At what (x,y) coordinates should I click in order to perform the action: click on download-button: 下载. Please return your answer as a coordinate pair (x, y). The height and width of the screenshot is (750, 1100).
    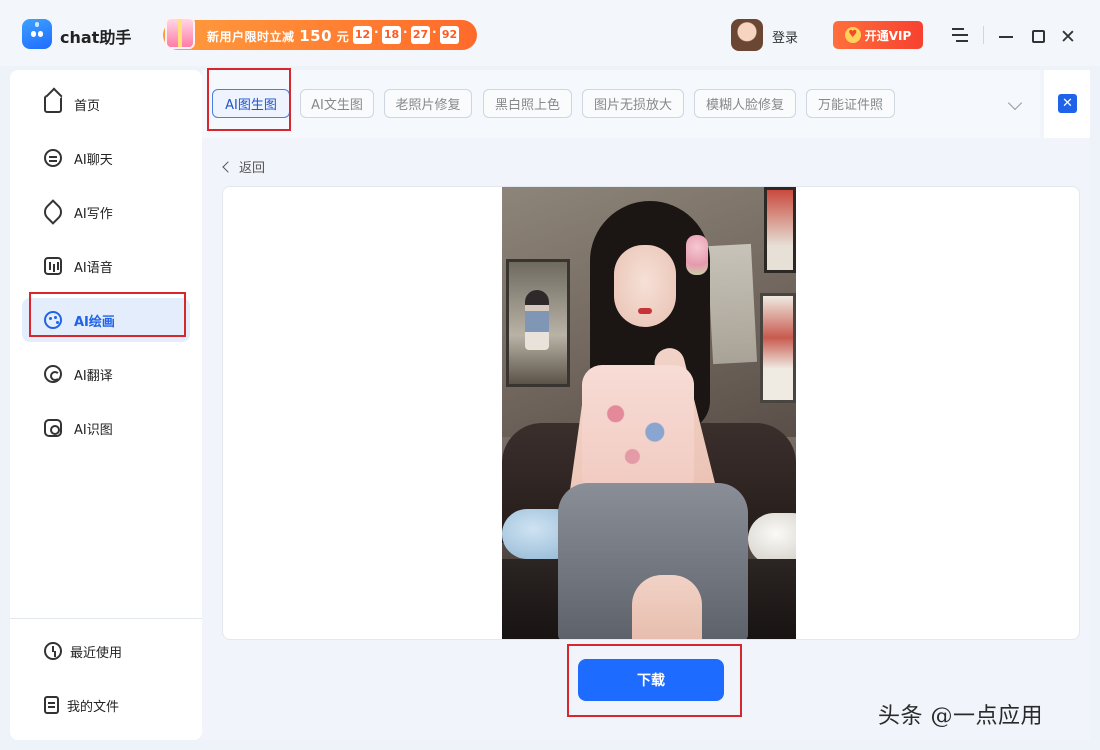
    Looking at the image, I should click on (651, 680).